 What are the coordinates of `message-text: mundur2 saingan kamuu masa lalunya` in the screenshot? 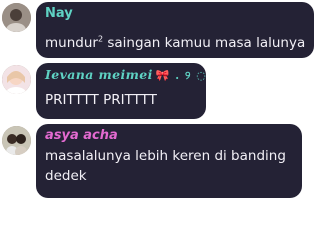 It's located at (175, 42).